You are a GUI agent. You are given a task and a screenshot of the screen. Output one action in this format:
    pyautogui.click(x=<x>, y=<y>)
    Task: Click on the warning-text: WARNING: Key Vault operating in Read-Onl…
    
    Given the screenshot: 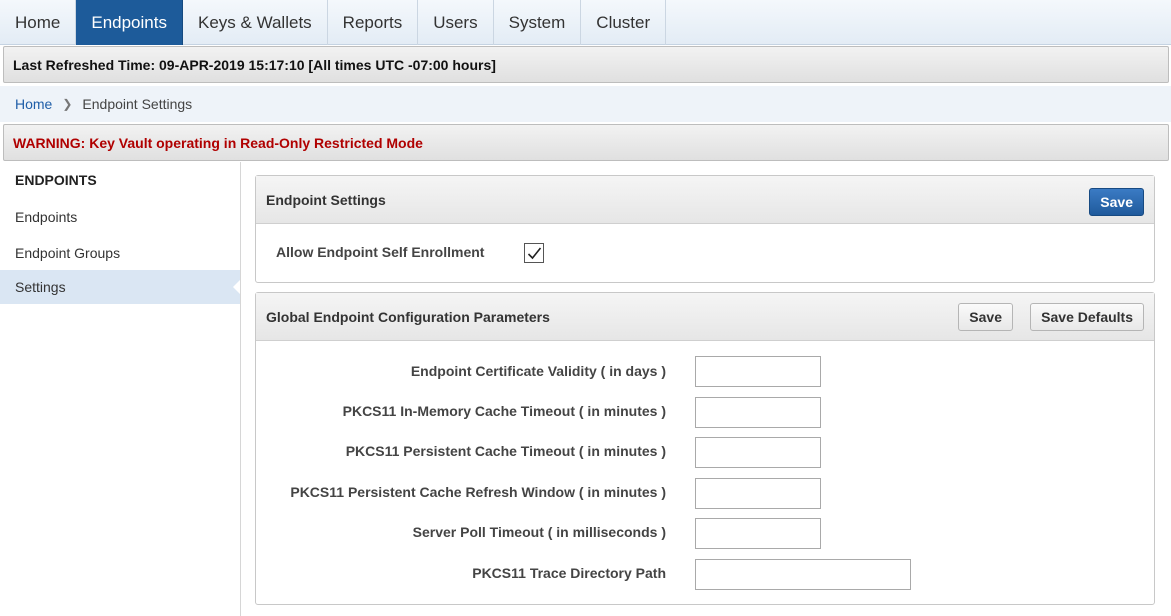 What is the action you would take?
    pyautogui.click(x=218, y=142)
    